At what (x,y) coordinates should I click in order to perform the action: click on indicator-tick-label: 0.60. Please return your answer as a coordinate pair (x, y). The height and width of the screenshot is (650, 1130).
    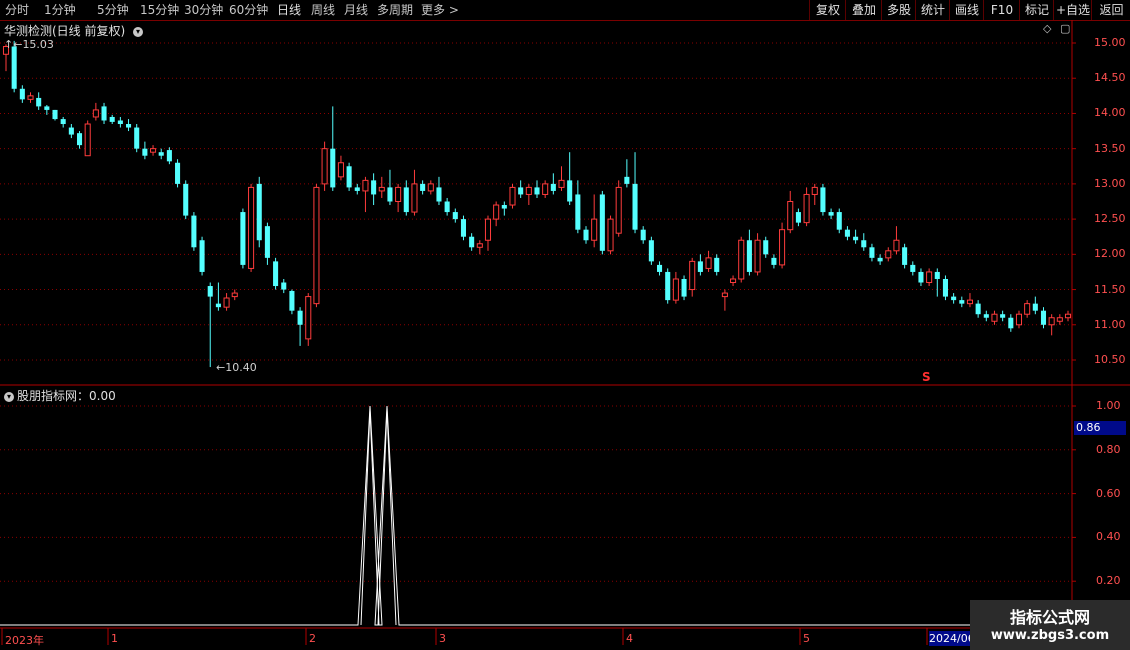
    Looking at the image, I should click on (1108, 493).